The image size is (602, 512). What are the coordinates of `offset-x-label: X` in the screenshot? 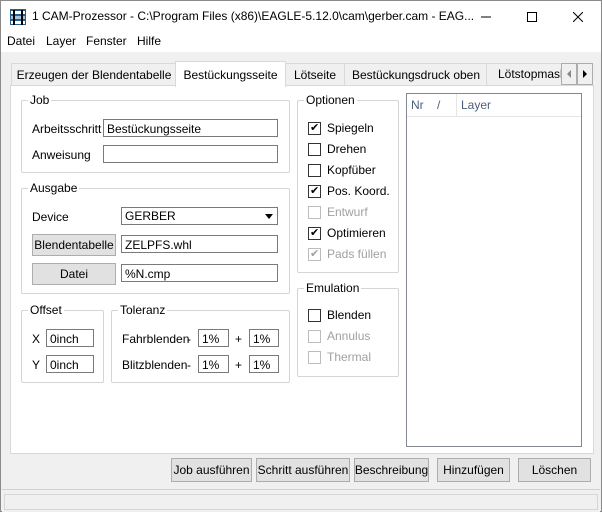 It's located at (36, 339).